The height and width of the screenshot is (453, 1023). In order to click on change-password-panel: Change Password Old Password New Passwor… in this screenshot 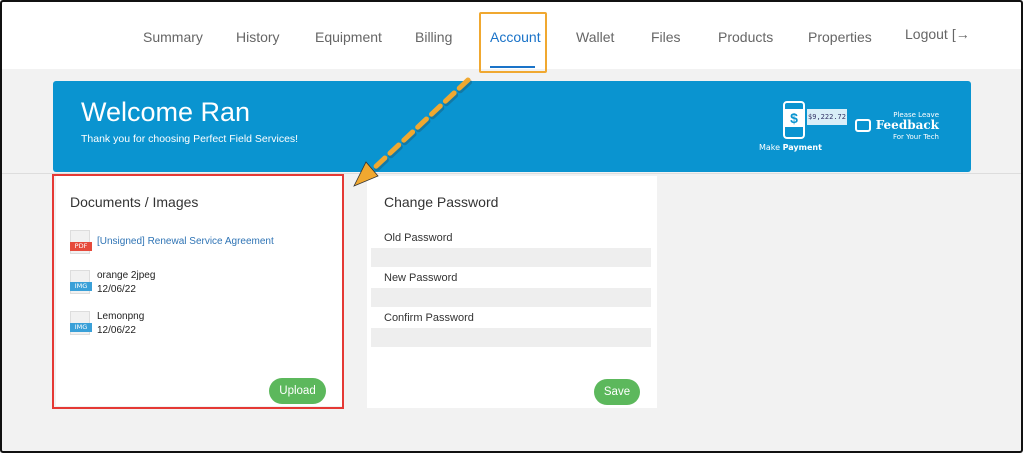, I will do `click(512, 292)`.